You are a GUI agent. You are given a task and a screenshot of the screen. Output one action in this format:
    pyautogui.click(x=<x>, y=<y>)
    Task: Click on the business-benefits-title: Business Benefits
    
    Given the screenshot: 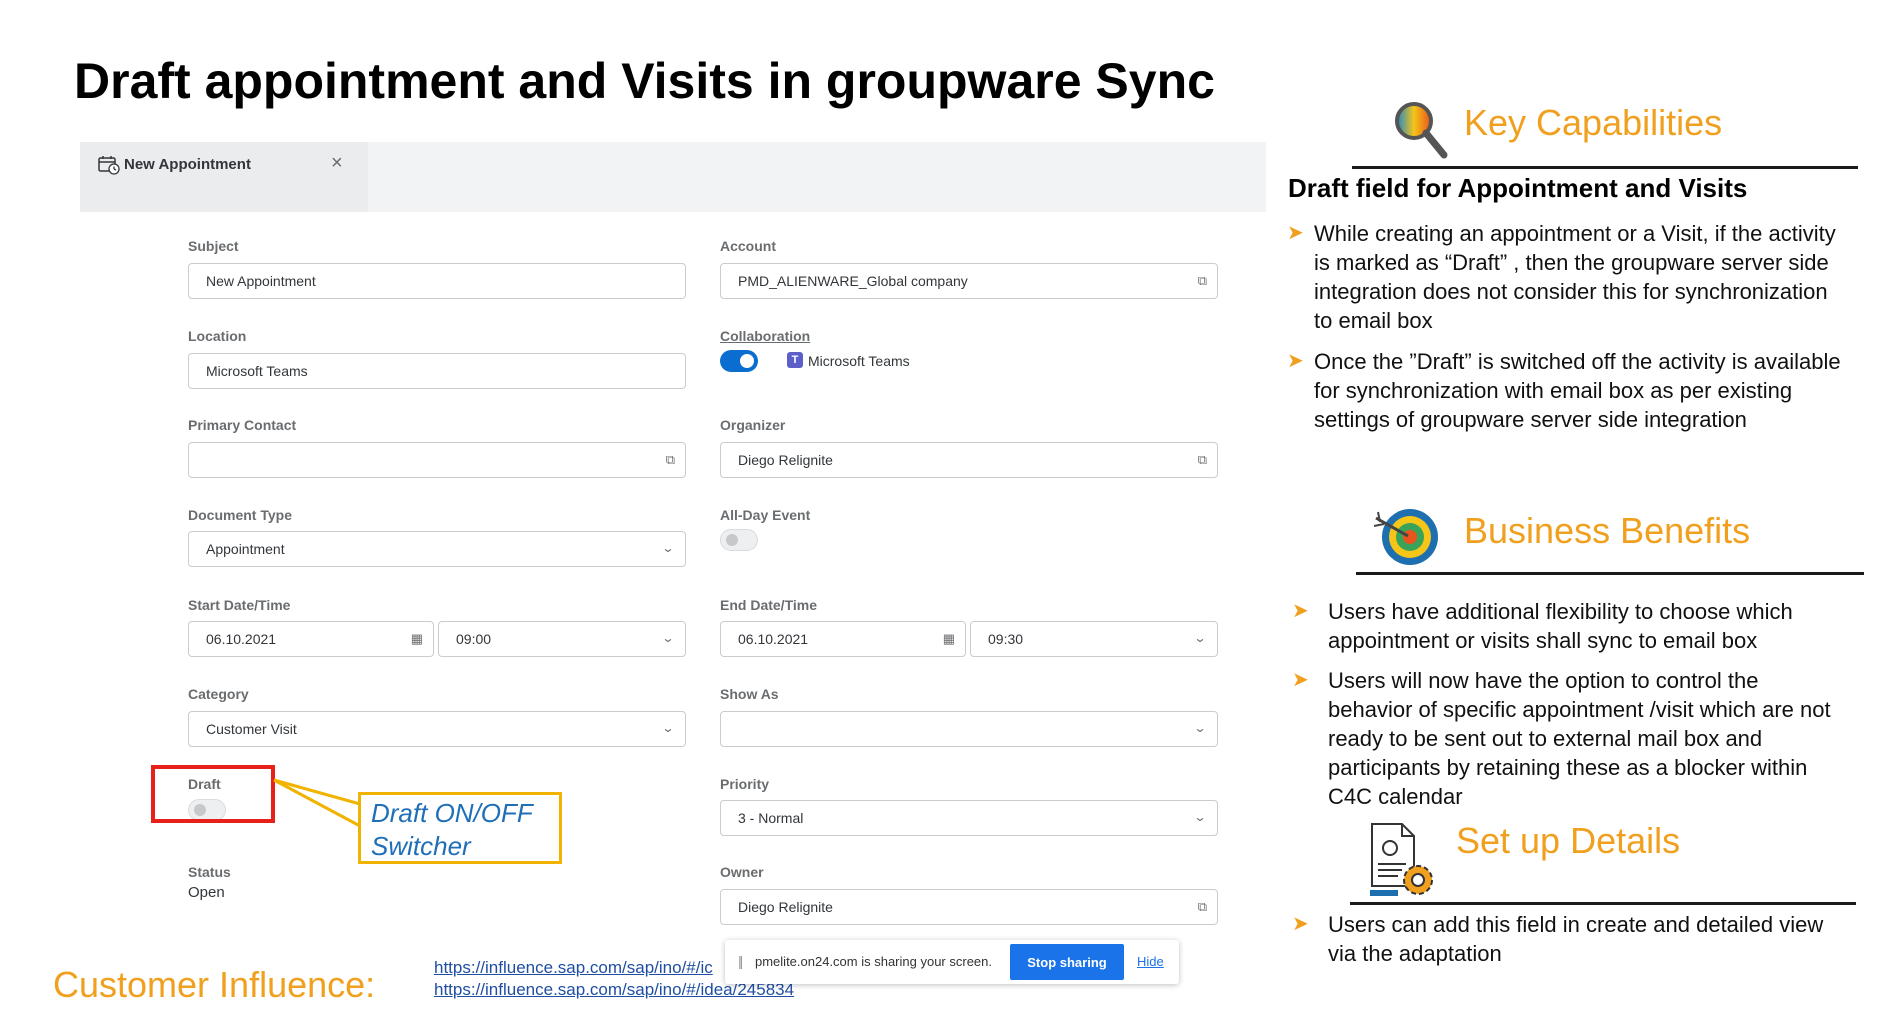 What is the action you would take?
    pyautogui.click(x=1607, y=530)
    